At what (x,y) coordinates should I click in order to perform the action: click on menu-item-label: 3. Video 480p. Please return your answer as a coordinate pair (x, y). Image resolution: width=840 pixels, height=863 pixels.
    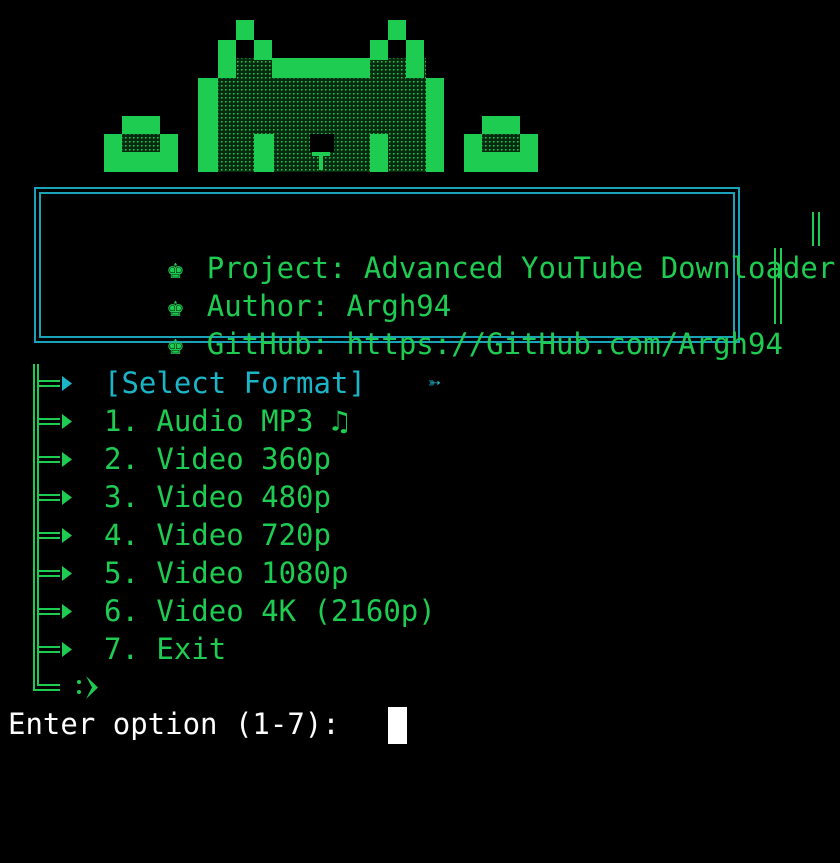
    Looking at the image, I should click on (217, 497).